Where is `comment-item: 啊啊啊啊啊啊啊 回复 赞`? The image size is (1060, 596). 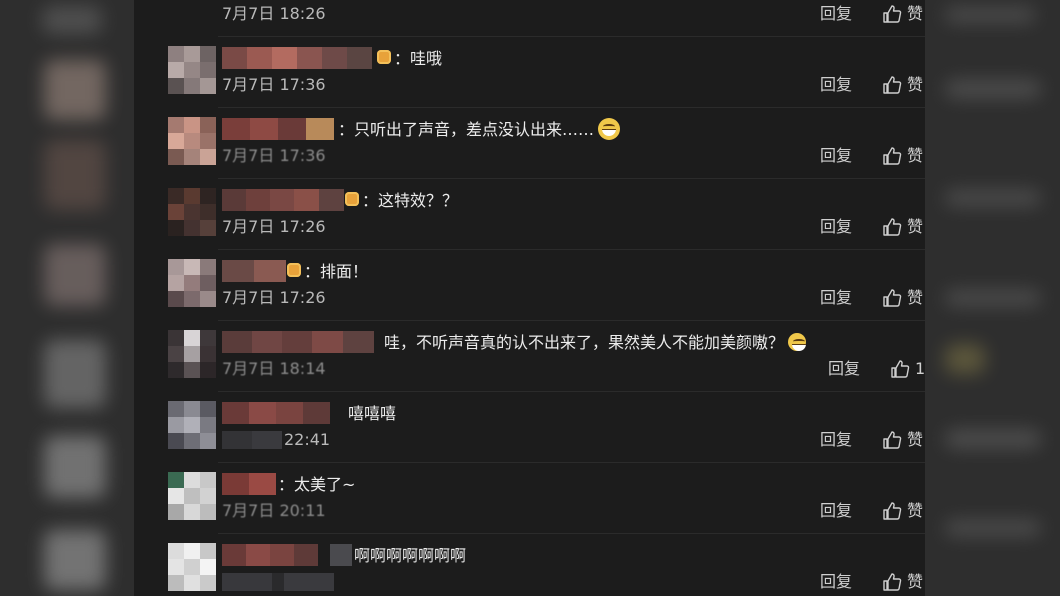 comment-item: 啊啊啊啊啊啊啊 回复 赞 is located at coordinates (529, 565).